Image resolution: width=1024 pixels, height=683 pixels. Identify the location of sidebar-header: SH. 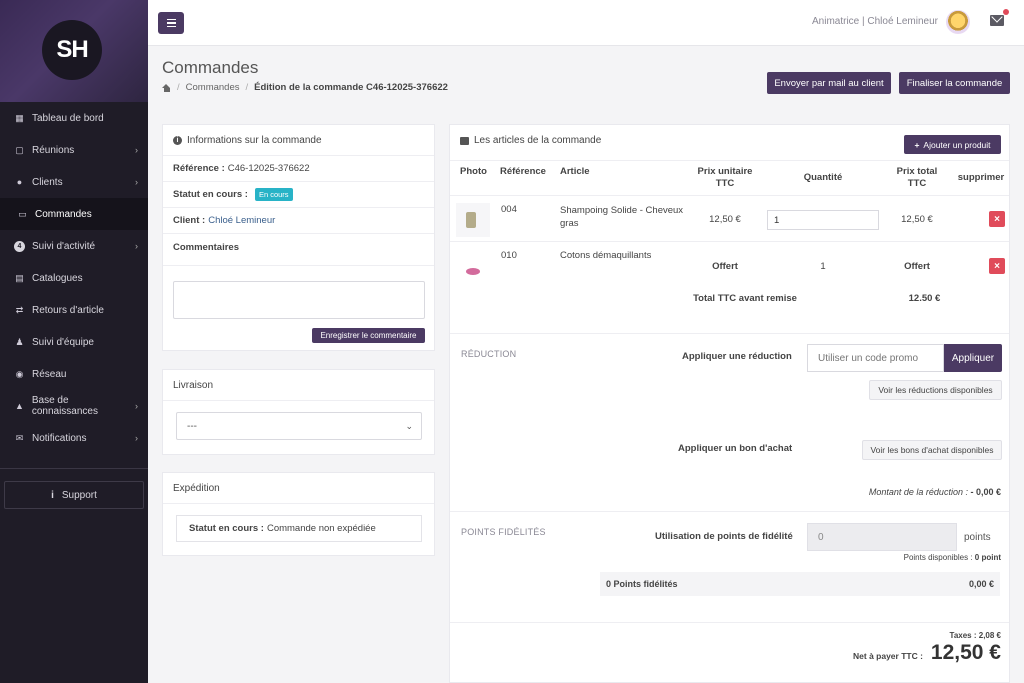
(74, 51).